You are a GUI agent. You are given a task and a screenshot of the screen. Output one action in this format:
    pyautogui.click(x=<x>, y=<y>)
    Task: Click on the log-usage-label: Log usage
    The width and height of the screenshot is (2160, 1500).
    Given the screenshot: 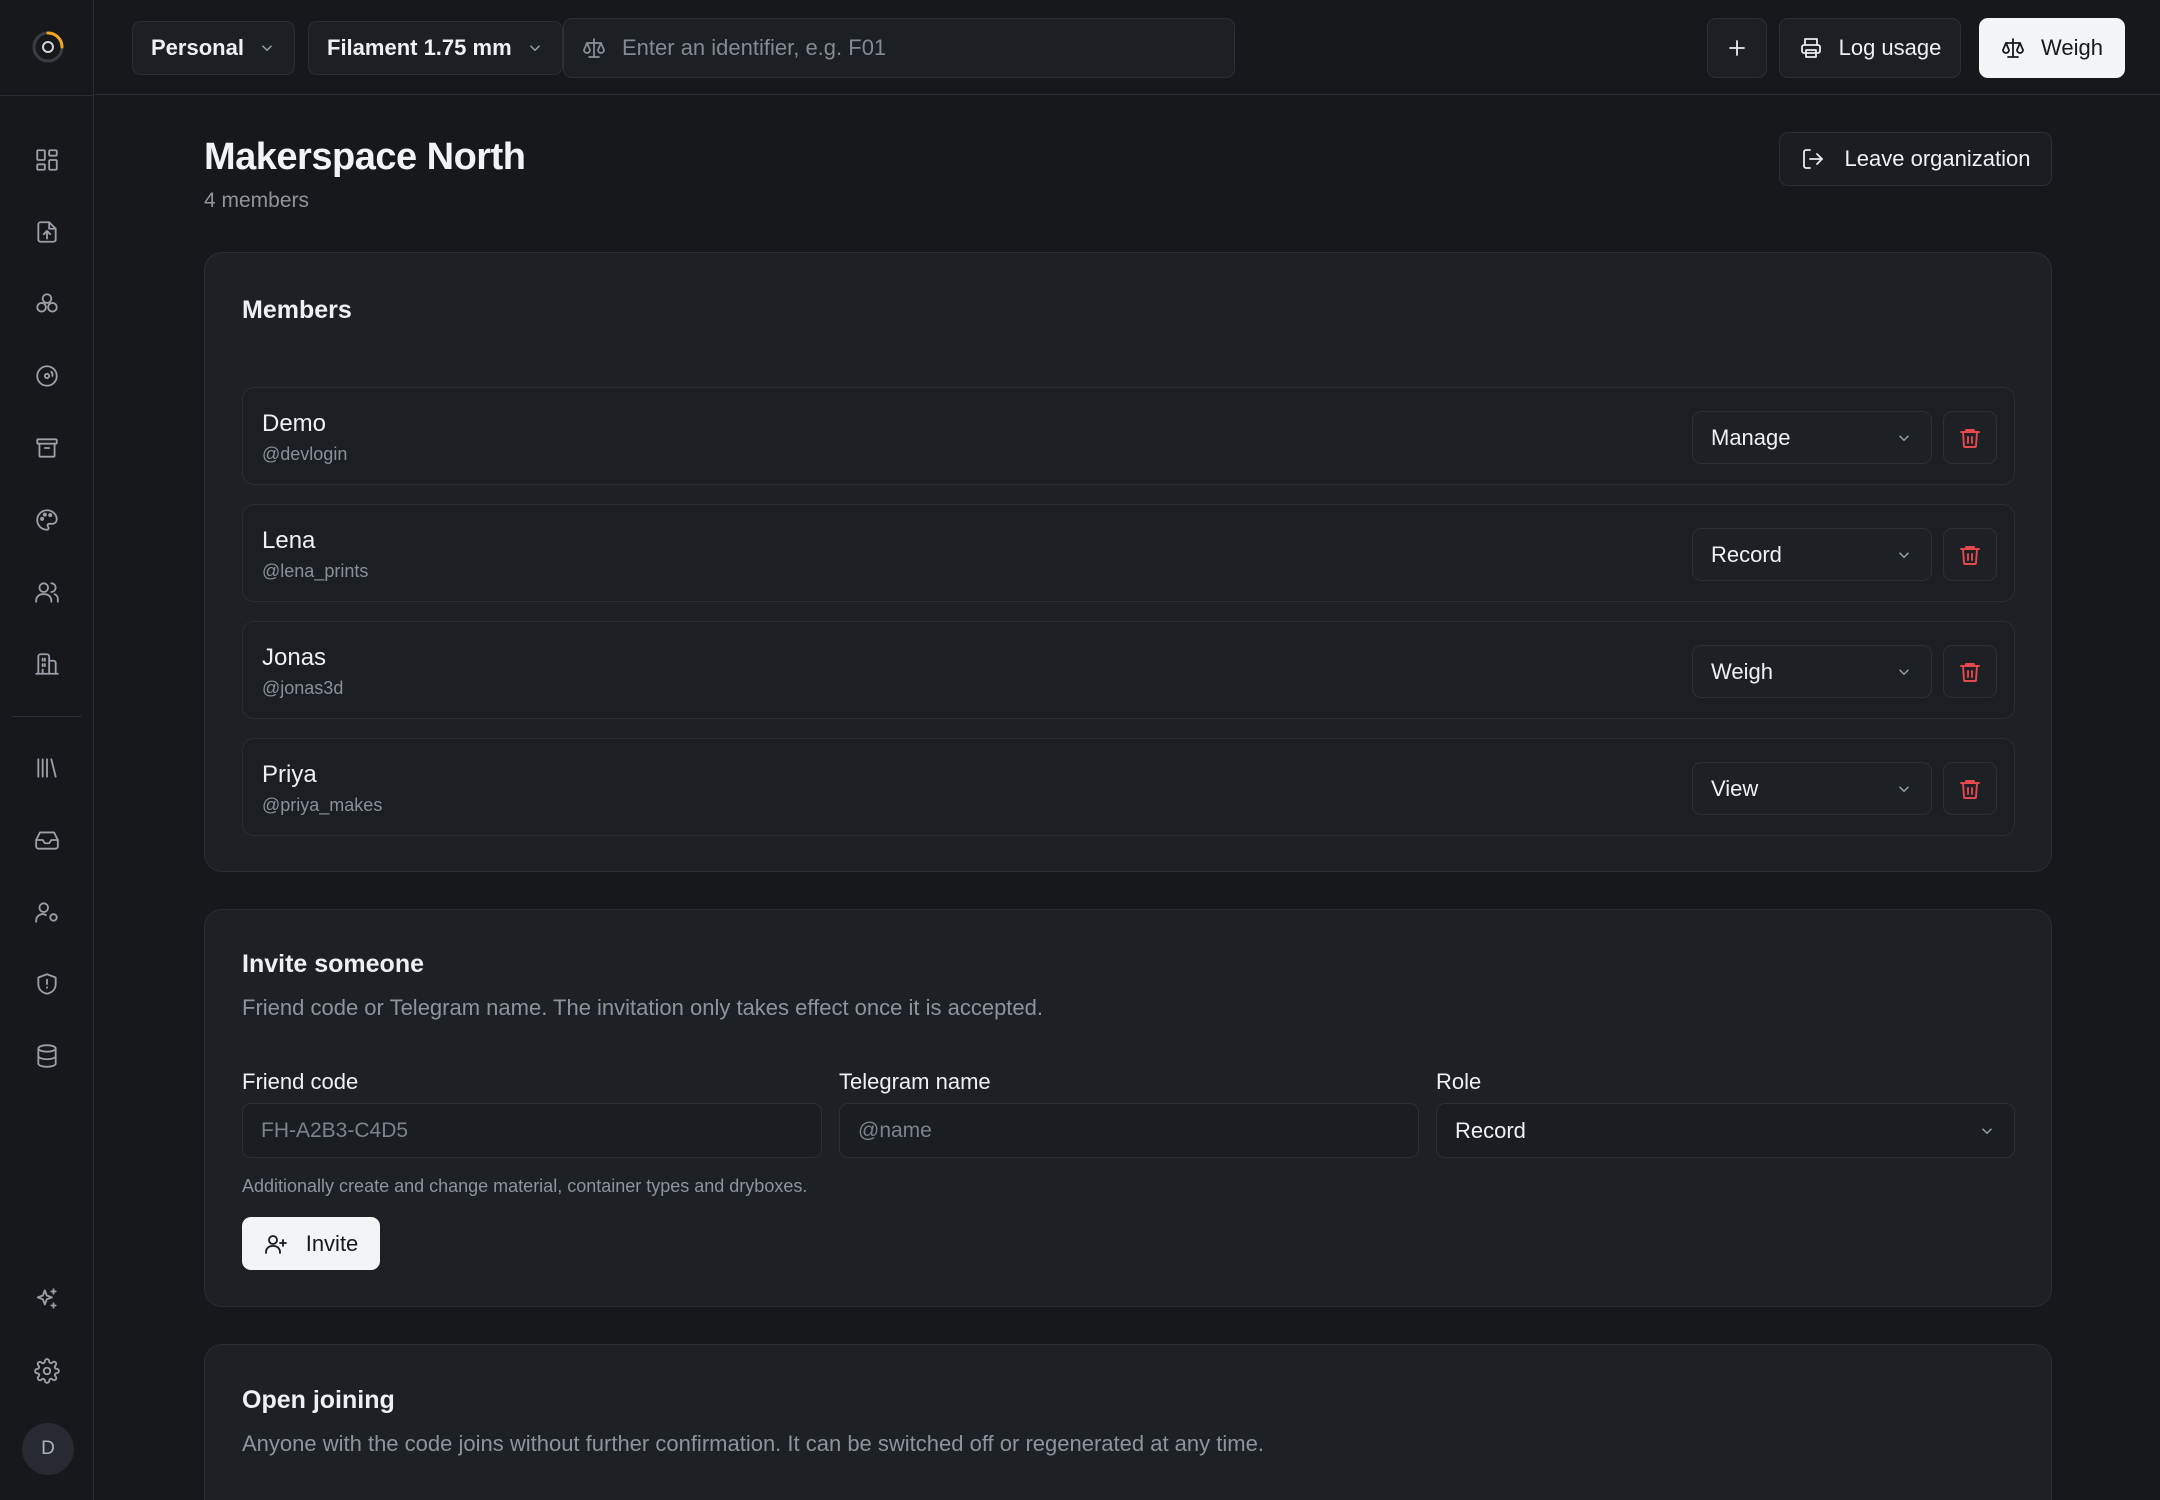 What is the action you would take?
    pyautogui.click(x=1890, y=47)
    